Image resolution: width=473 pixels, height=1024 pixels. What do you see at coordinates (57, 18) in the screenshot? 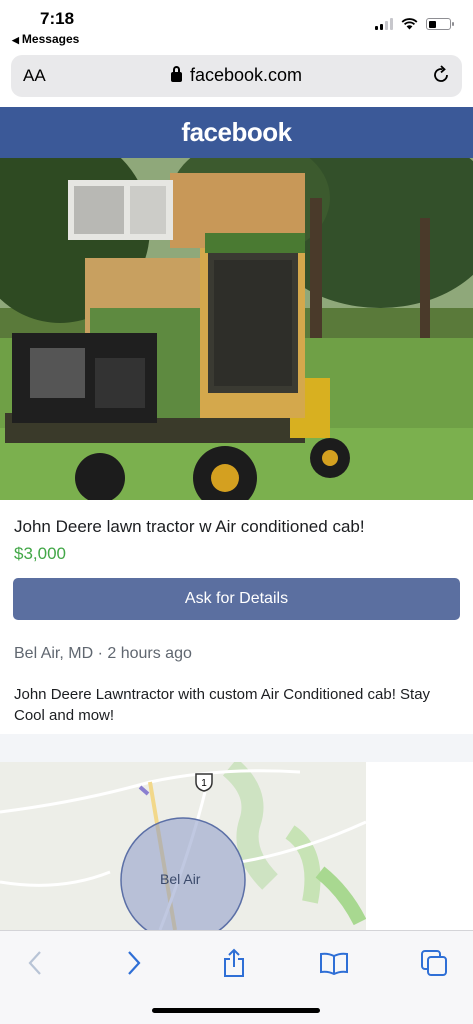
I see `status-time: 7:18` at bounding box center [57, 18].